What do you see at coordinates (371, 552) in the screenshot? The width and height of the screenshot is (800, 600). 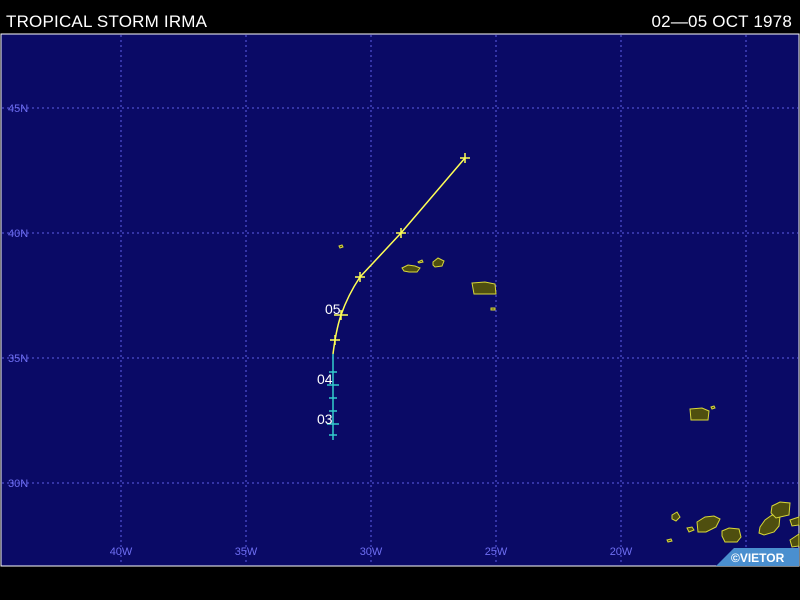 I see `lon-label-30w: 30W` at bounding box center [371, 552].